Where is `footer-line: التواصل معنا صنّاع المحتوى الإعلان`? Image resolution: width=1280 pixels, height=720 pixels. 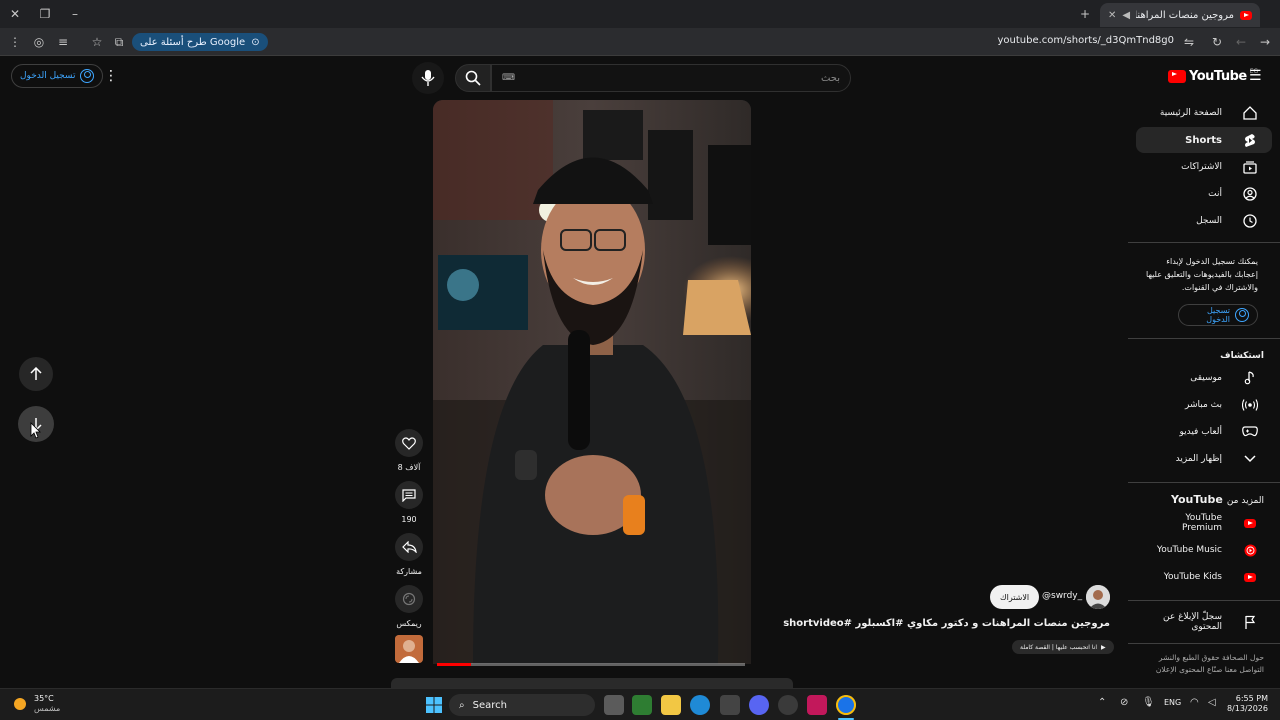
footer-line: التواصل معنا صنّاع المحتوى الإعلان is located at coordinates (1201, 670).